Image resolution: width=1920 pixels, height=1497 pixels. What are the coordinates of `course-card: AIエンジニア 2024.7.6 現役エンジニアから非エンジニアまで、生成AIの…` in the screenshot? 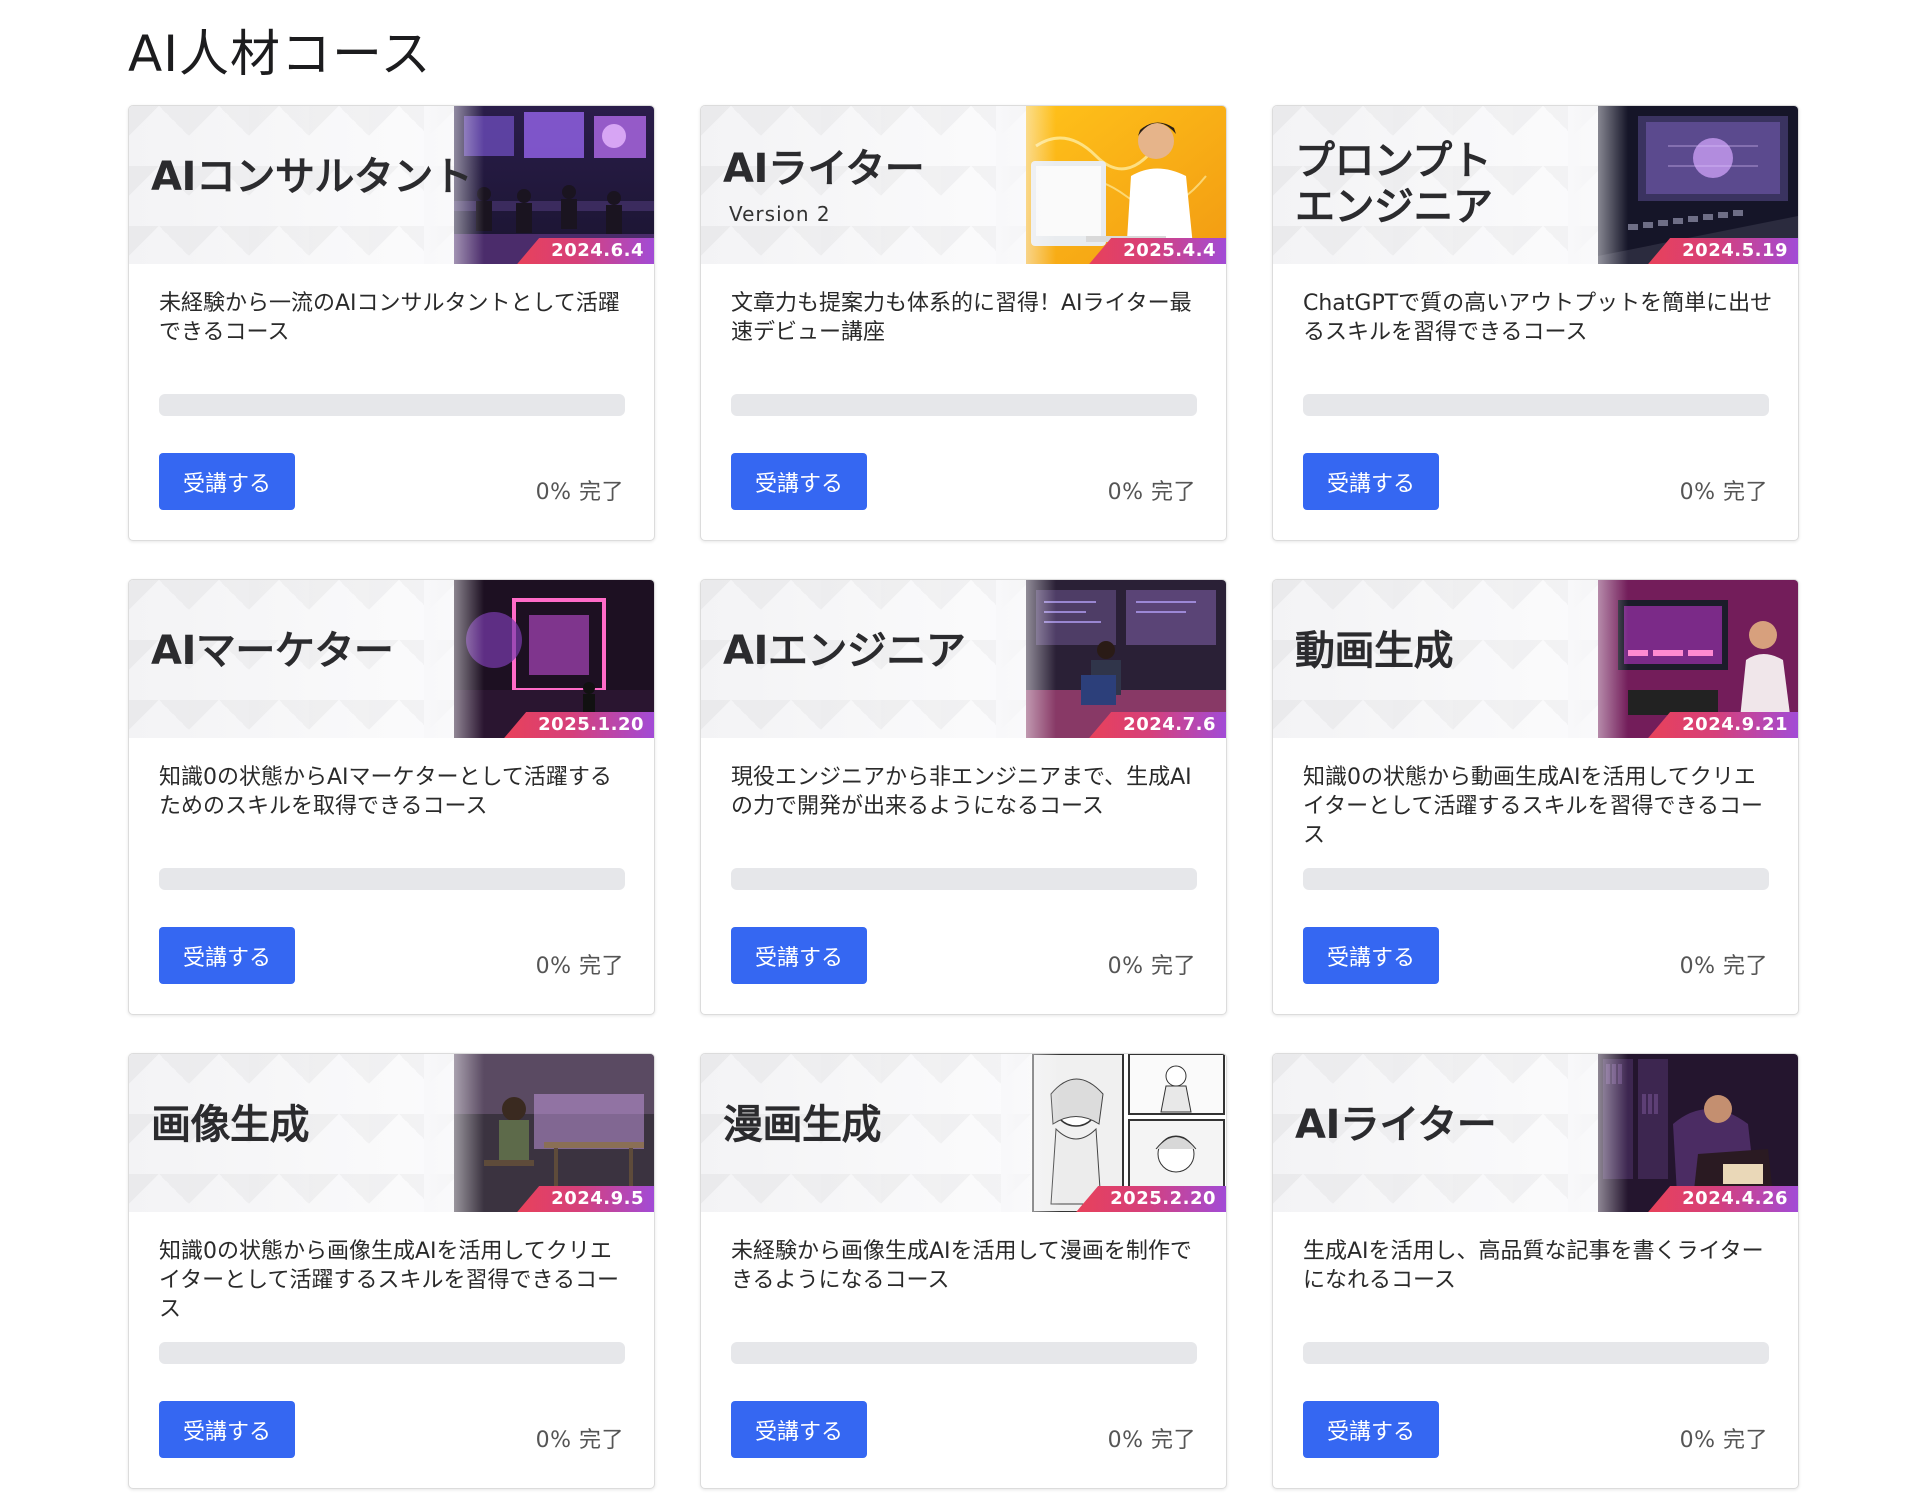 It's located at (963, 797).